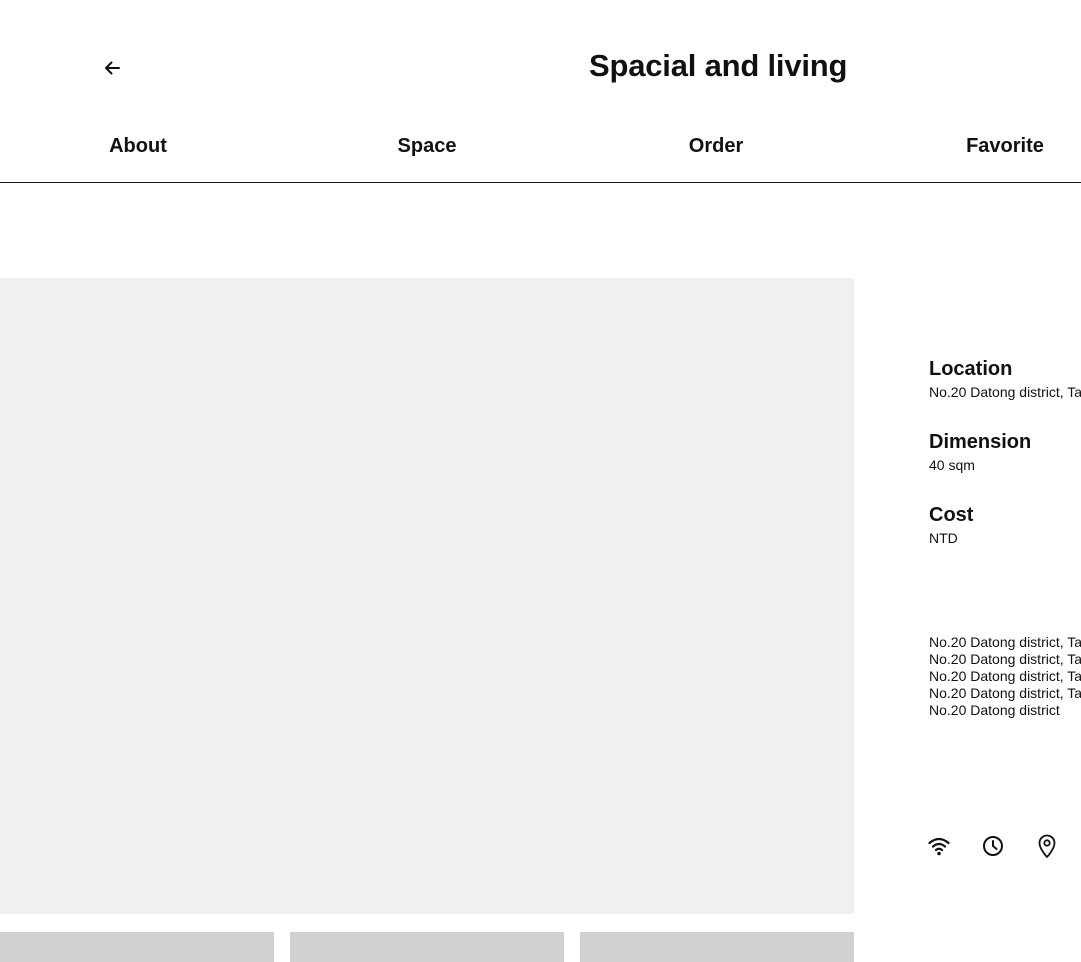 The height and width of the screenshot is (962, 1081). What do you see at coordinates (998, 146) in the screenshot?
I see `tab-favorite: Favorite` at bounding box center [998, 146].